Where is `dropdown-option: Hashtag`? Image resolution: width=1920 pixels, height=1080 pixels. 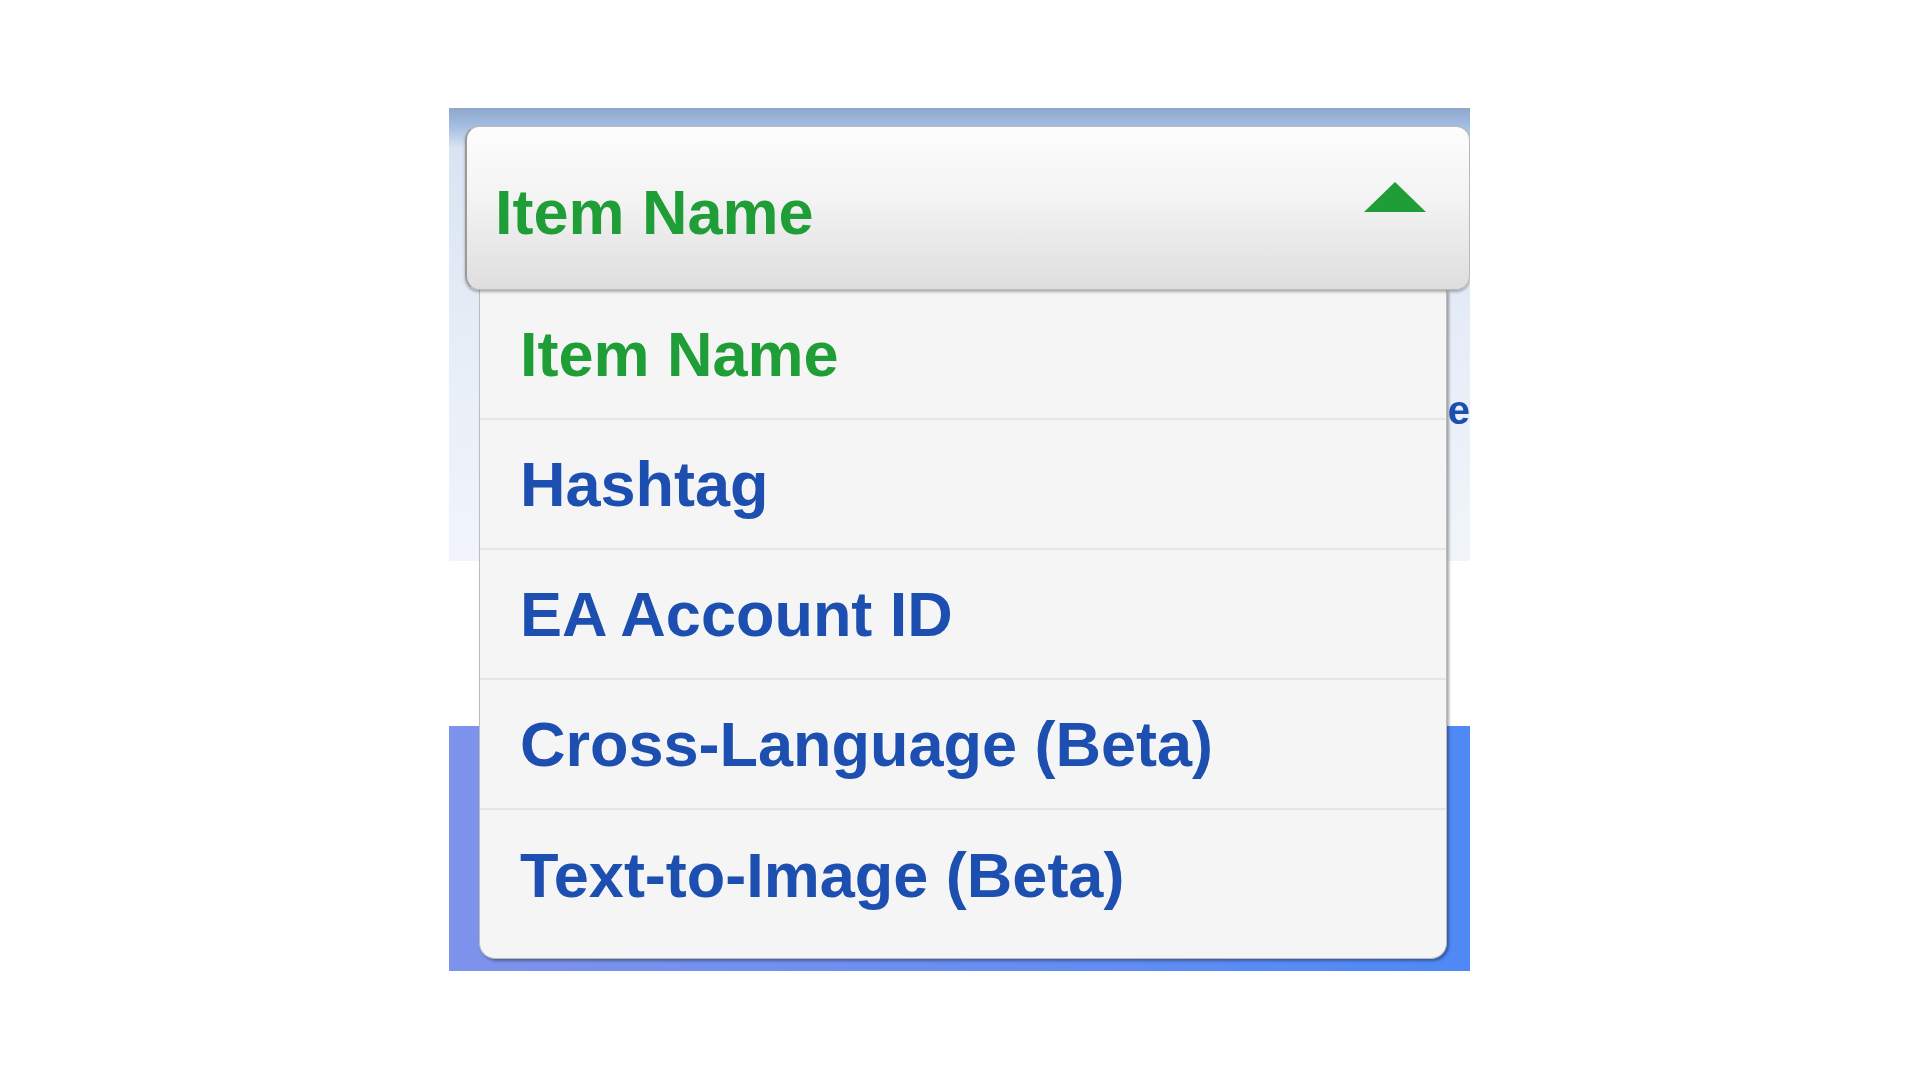 dropdown-option: Hashtag is located at coordinates (963, 485).